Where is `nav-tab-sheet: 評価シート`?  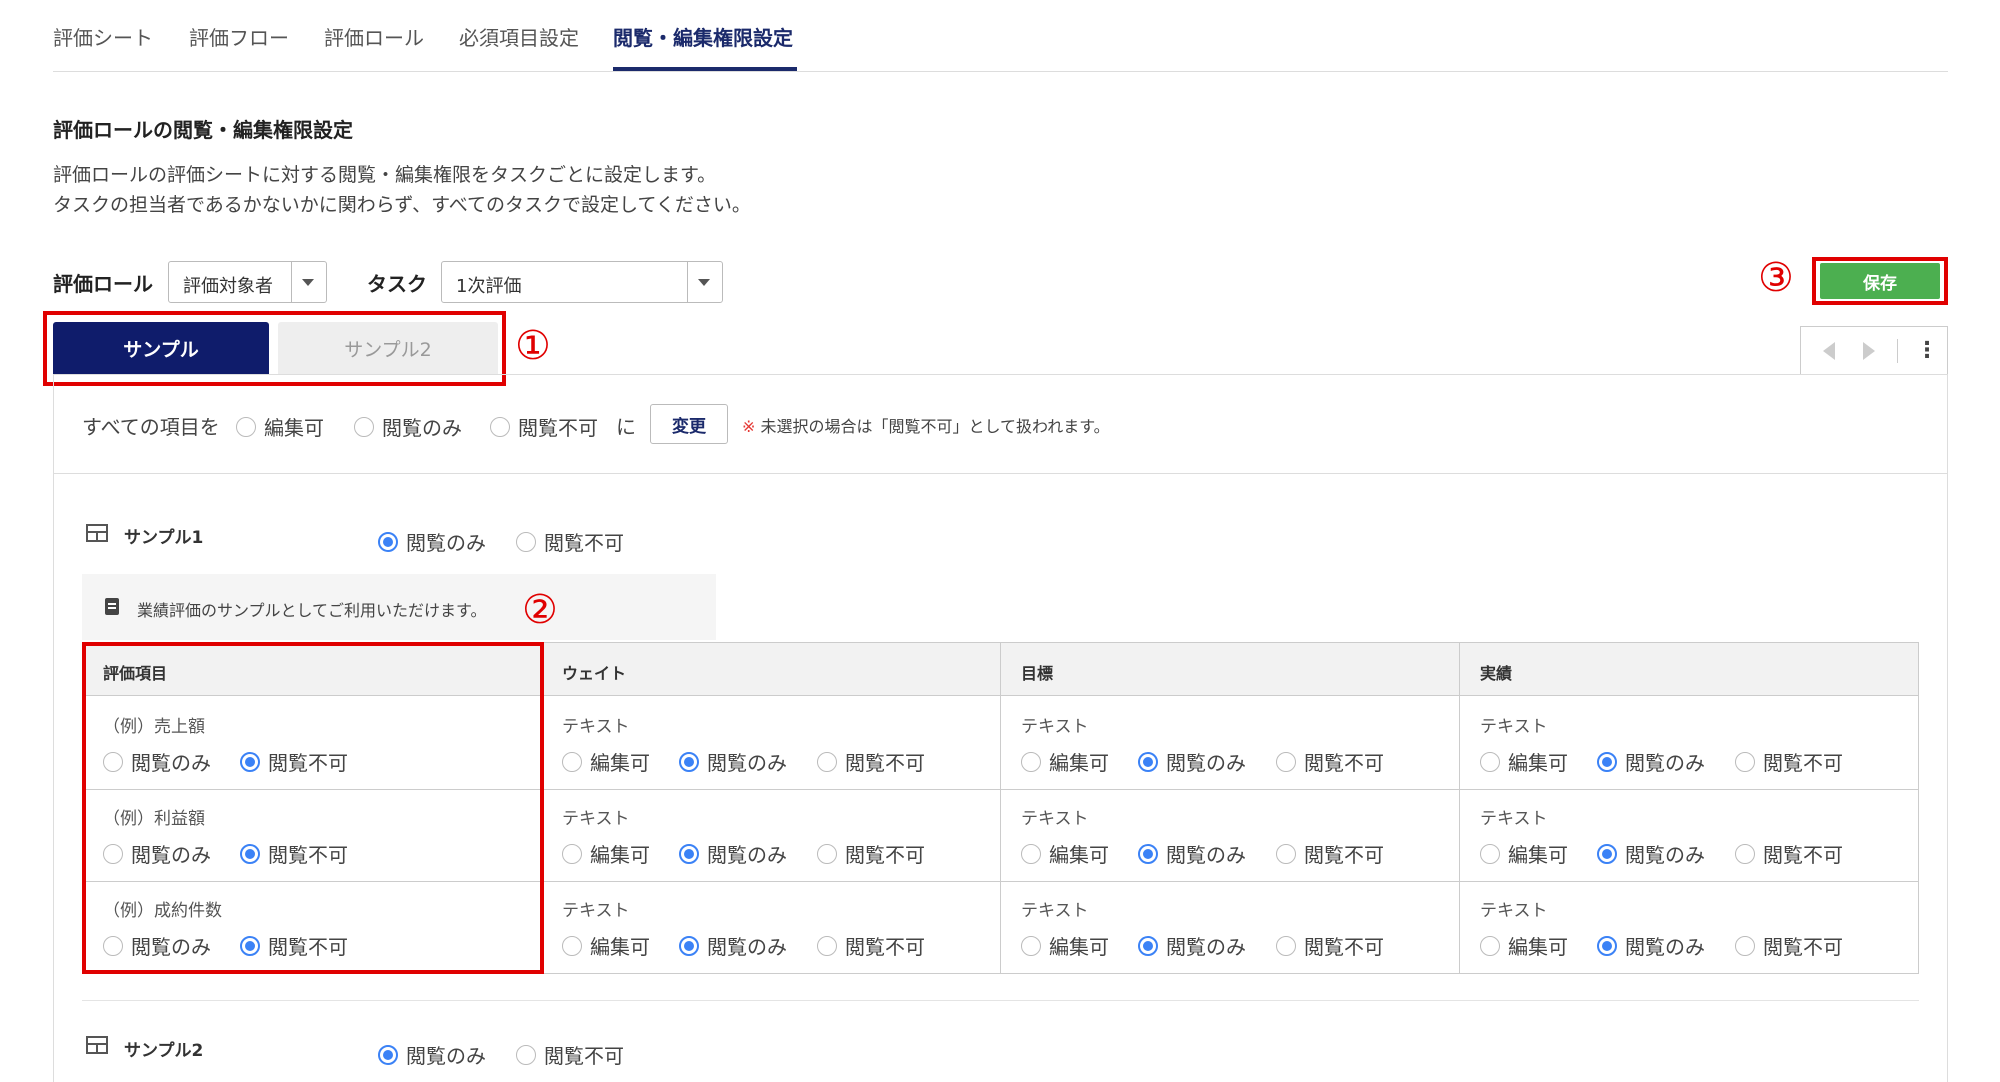 nav-tab-sheet: 評価シート is located at coordinates (103, 38).